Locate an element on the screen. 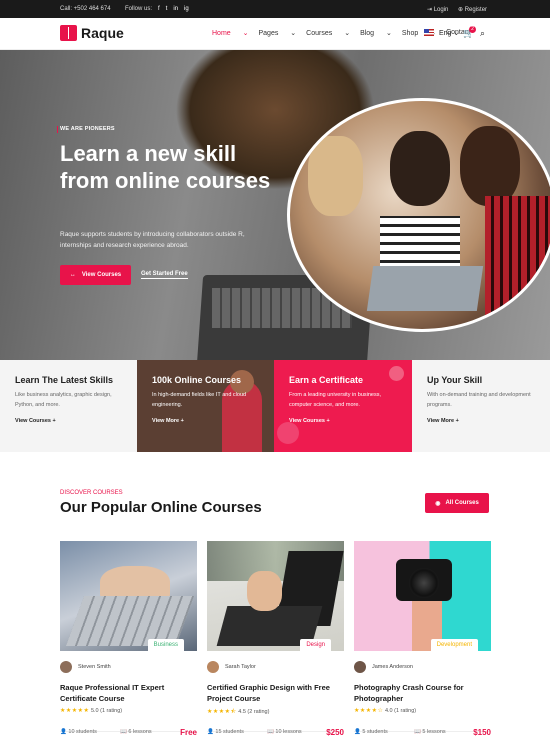  students-count: 👤 15 students is located at coordinates (225, 732).